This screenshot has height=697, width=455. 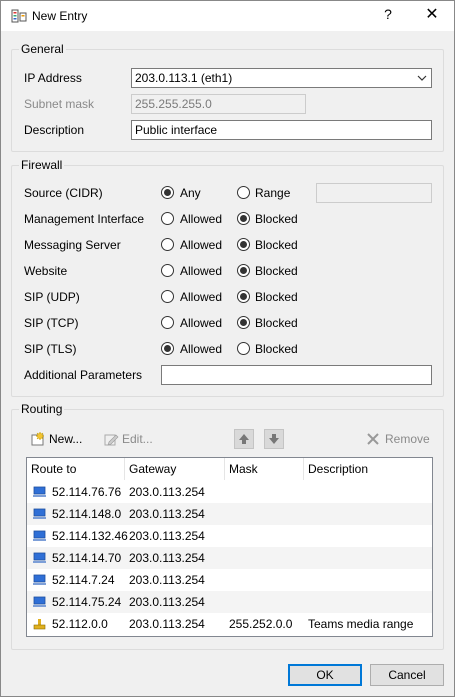 What do you see at coordinates (72, 245) in the screenshot?
I see `firewall-rule-label: Messaging Server` at bounding box center [72, 245].